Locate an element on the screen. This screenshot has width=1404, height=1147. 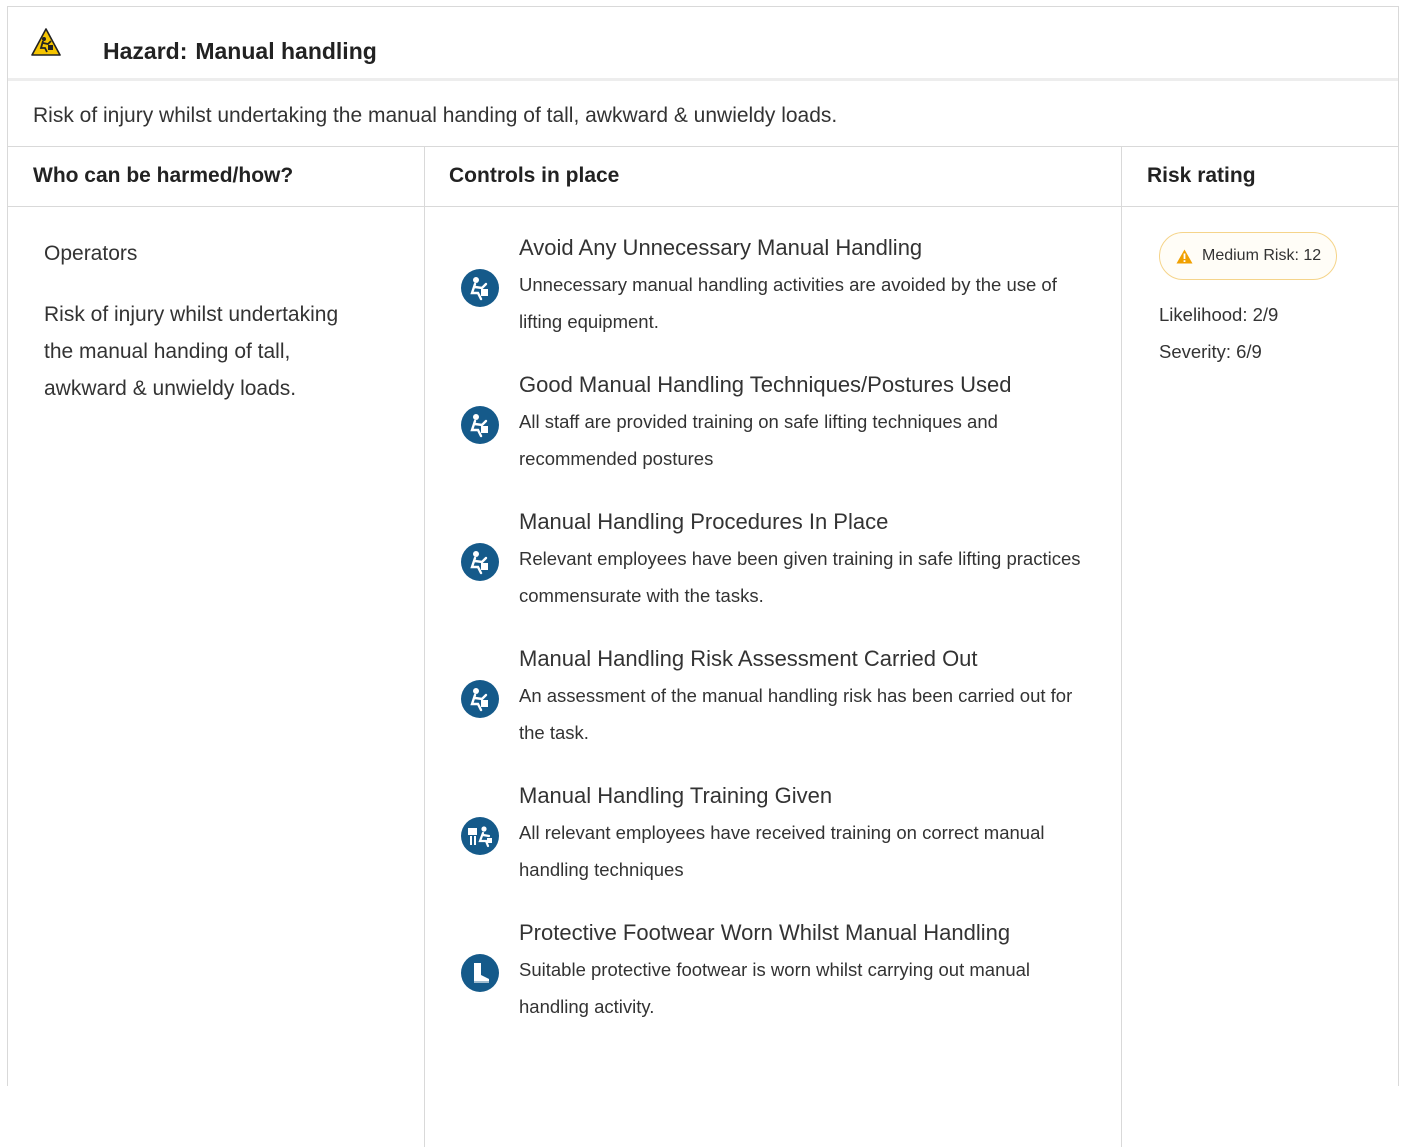
risk-badge: Medium Risk: 12 is located at coordinates (1248, 256).